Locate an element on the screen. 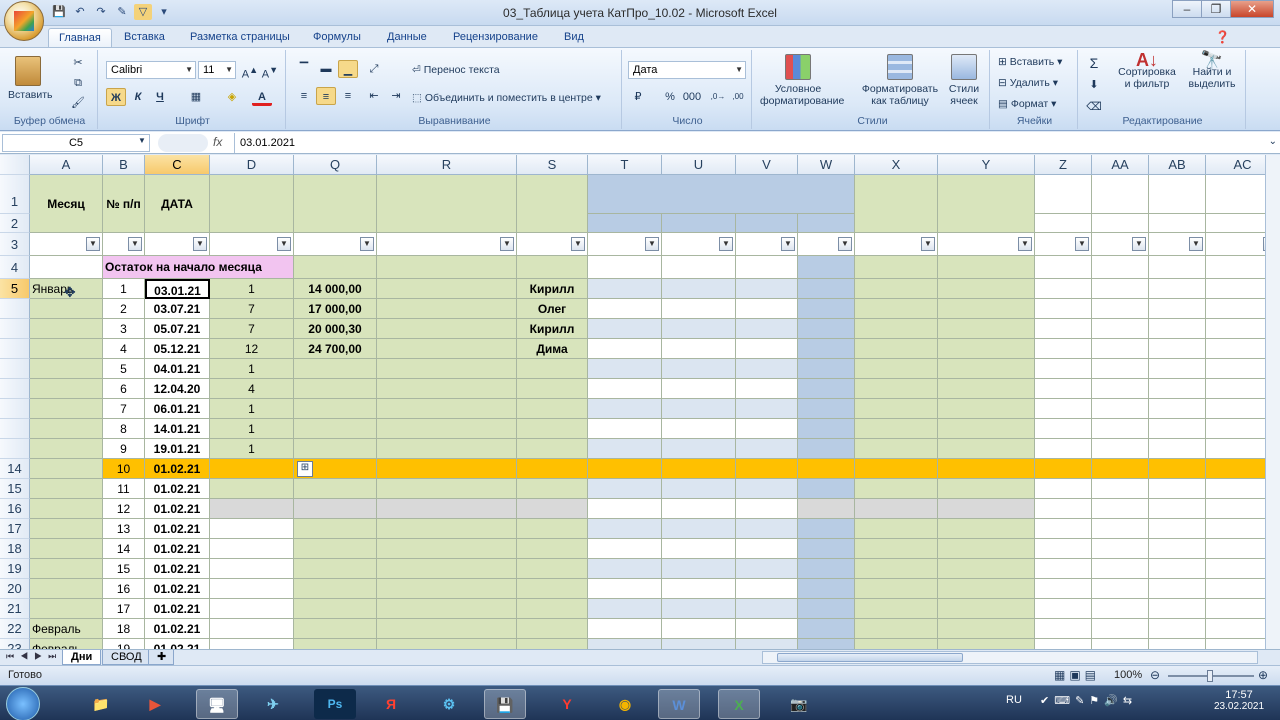 Image resolution: width=1280 pixels, height=720 pixels. align-left-icon: ≡ is located at coordinates (304, 96).